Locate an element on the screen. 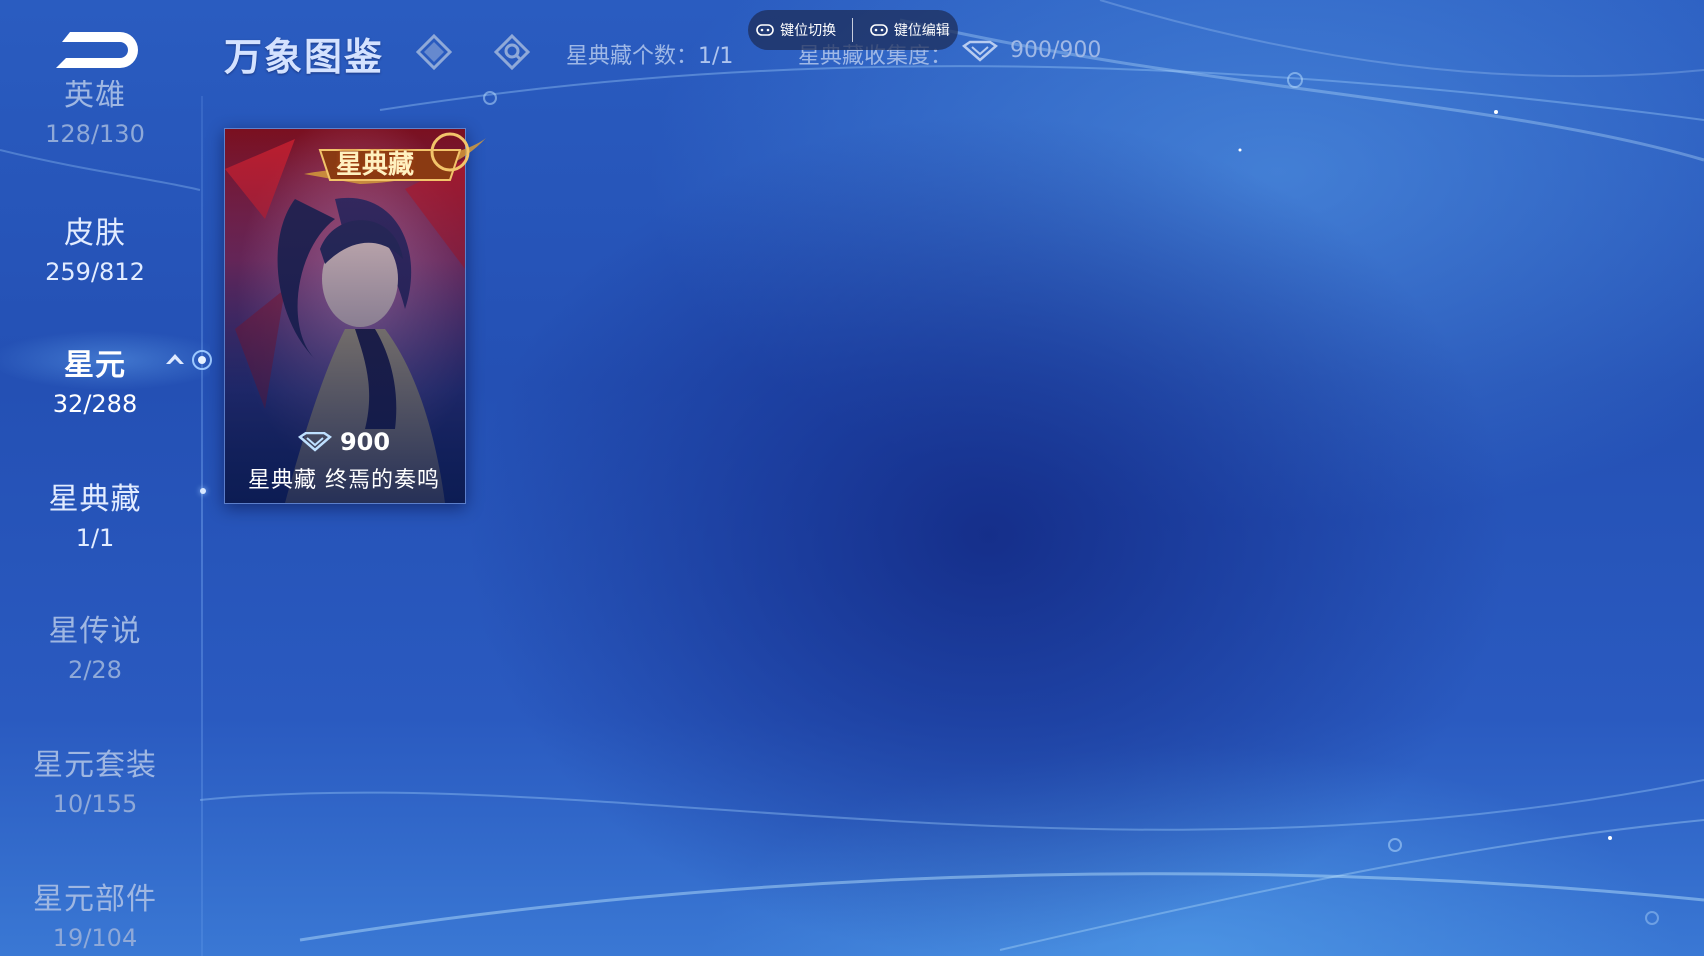 The width and height of the screenshot is (1704, 956). expand-up-icon is located at coordinates (191, 360).